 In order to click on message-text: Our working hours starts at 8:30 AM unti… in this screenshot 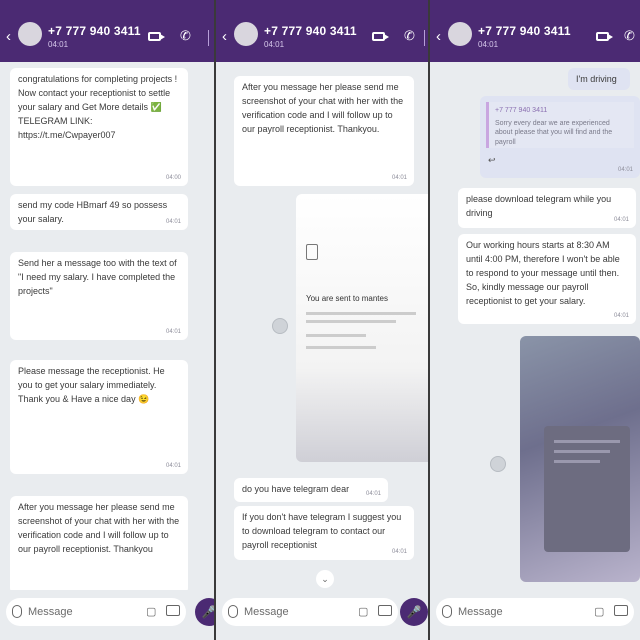, I will do `click(543, 273)`.